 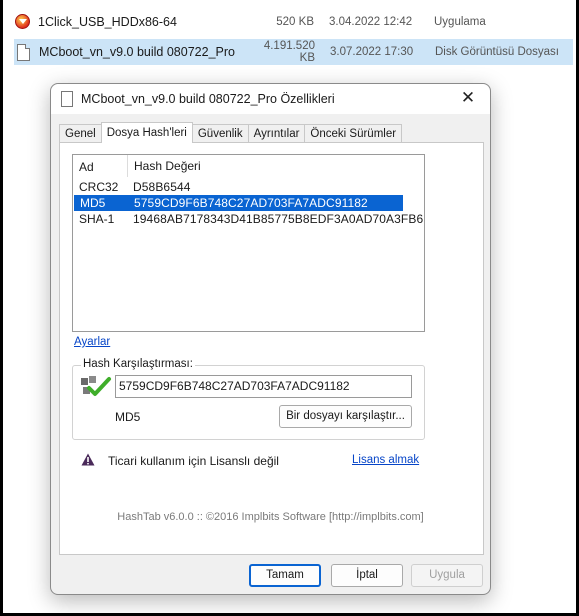 I want to click on get-license-link: Lisans almak, so click(x=385, y=460).